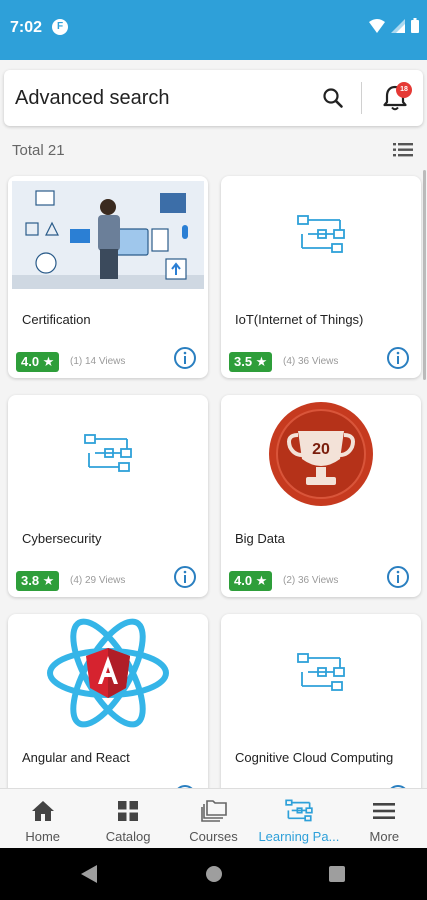  I want to click on notification-count-badge: 18, so click(404, 90).